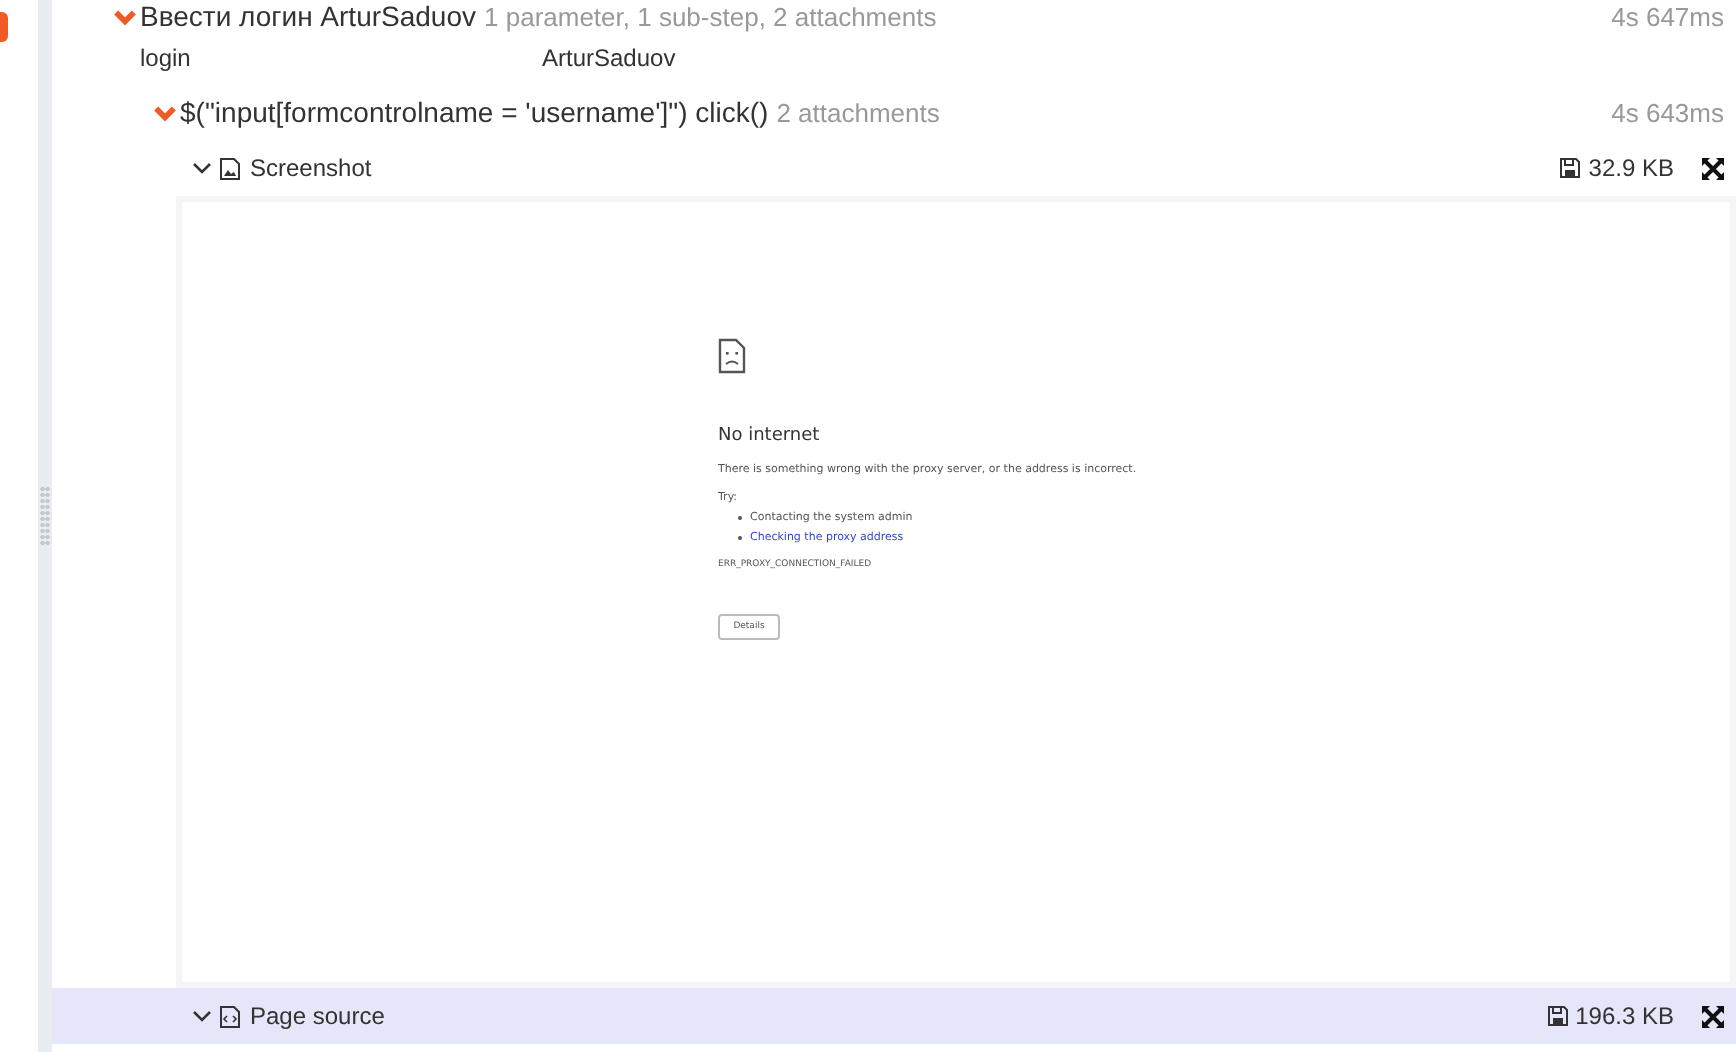 The image size is (1736, 1052). What do you see at coordinates (166, 58) in the screenshot?
I see `parameter-name: login` at bounding box center [166, 58].